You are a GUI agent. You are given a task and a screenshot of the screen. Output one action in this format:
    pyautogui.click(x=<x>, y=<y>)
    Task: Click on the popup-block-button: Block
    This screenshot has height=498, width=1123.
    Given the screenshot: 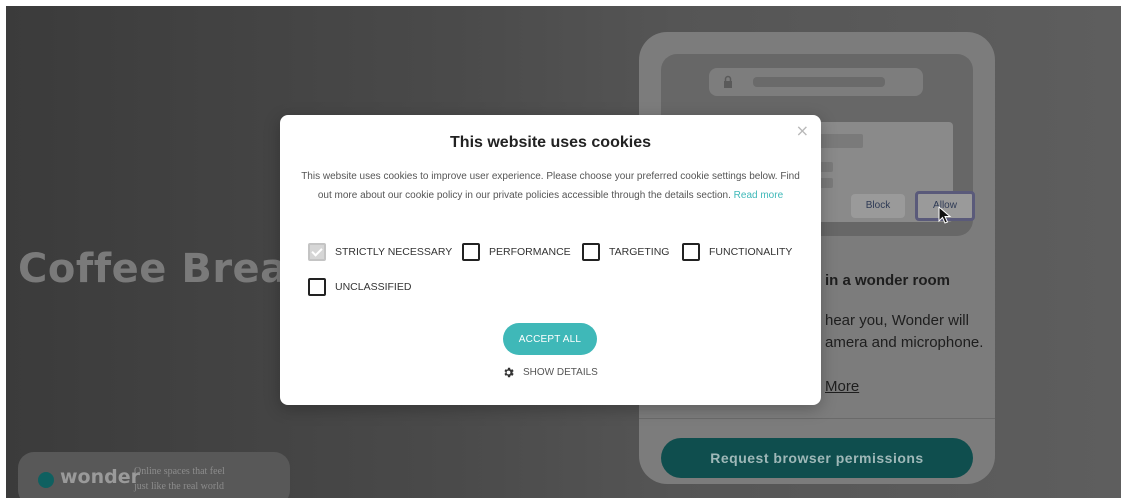 What is the action you would take?
    pyautogui.click(x=878, y=206)
    